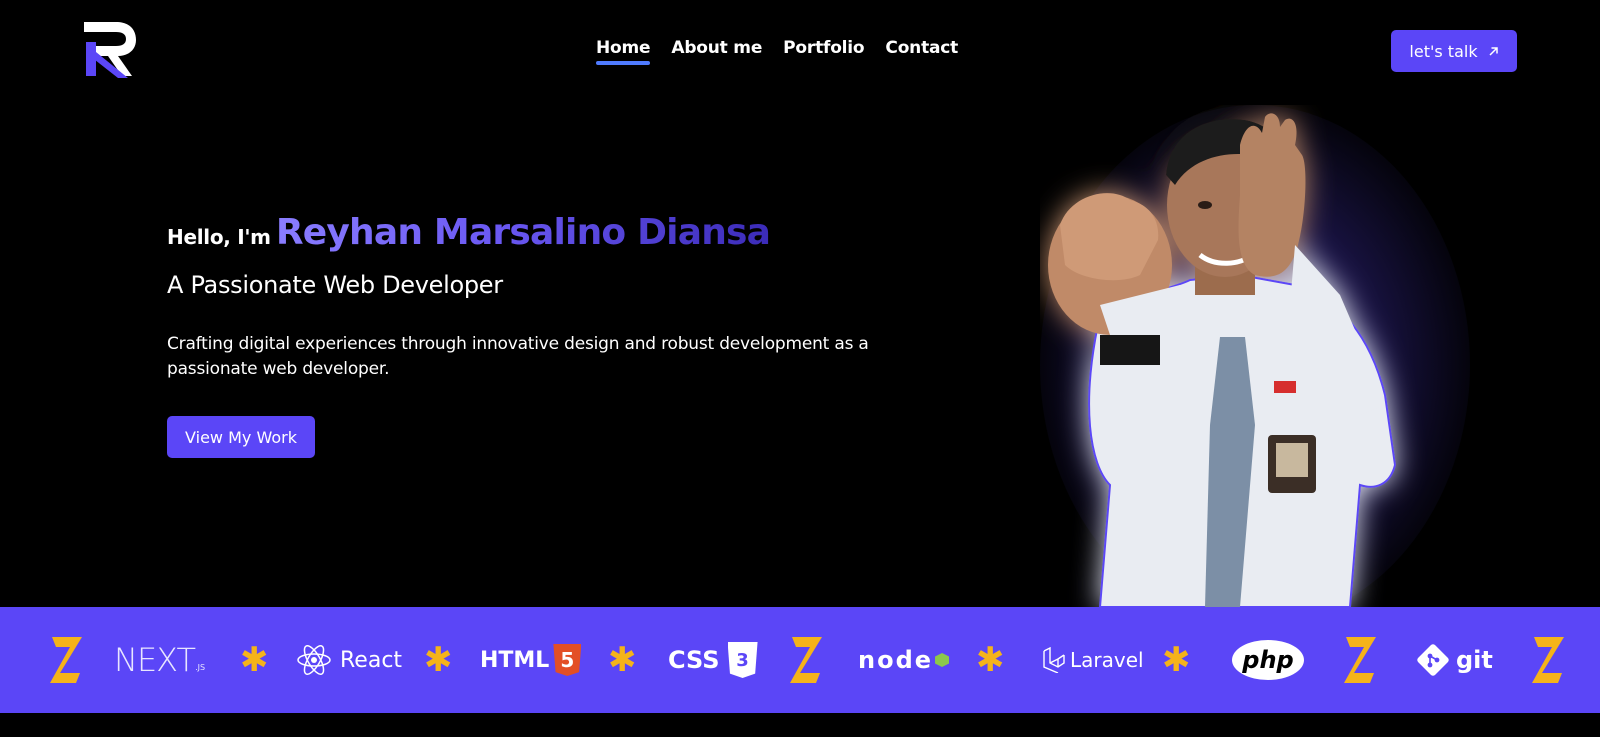 This screenshot has width=1600, height=737. I want to click on html5-badge: 5, so click(567, 660).